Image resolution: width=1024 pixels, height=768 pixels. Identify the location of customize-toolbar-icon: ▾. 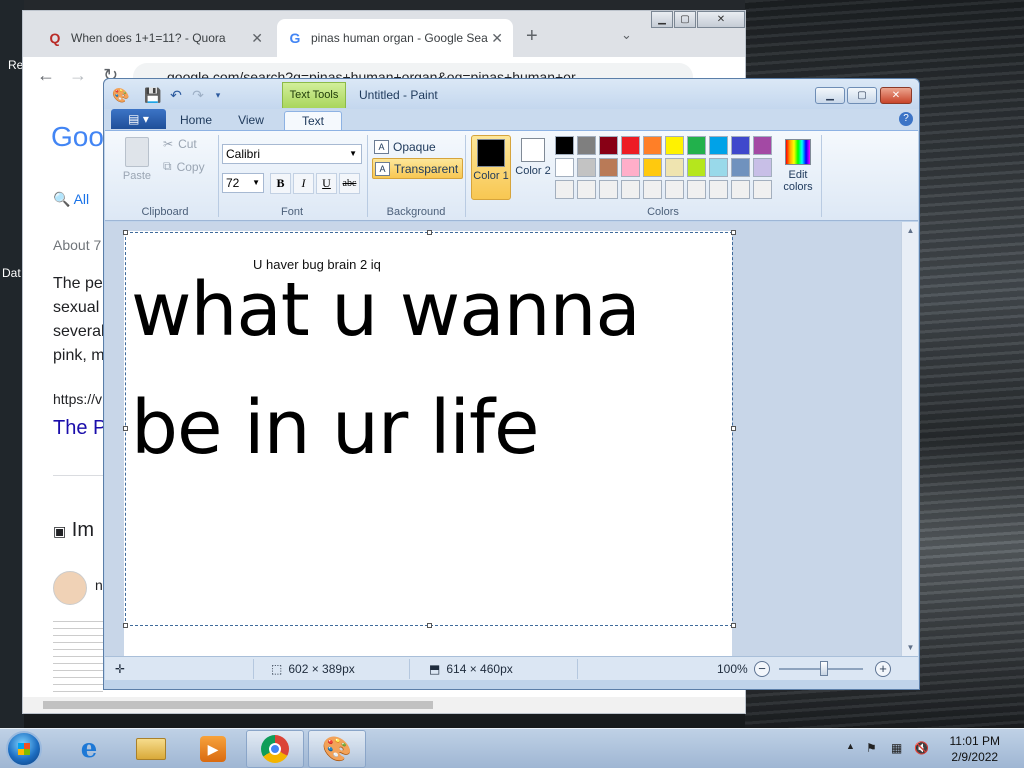
(218, 95).